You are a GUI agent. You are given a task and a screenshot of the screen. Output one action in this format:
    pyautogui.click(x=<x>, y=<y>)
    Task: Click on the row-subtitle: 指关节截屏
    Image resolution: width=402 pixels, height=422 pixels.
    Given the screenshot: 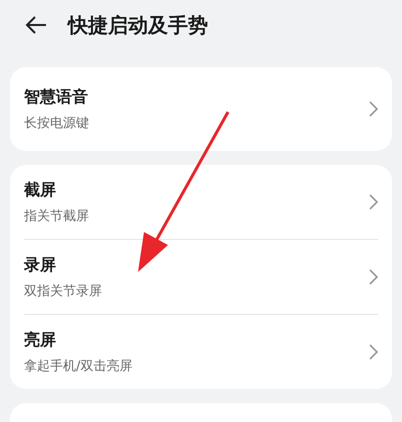 What is the action you would take?
    pyautogui.click(x=56, y=216)
    